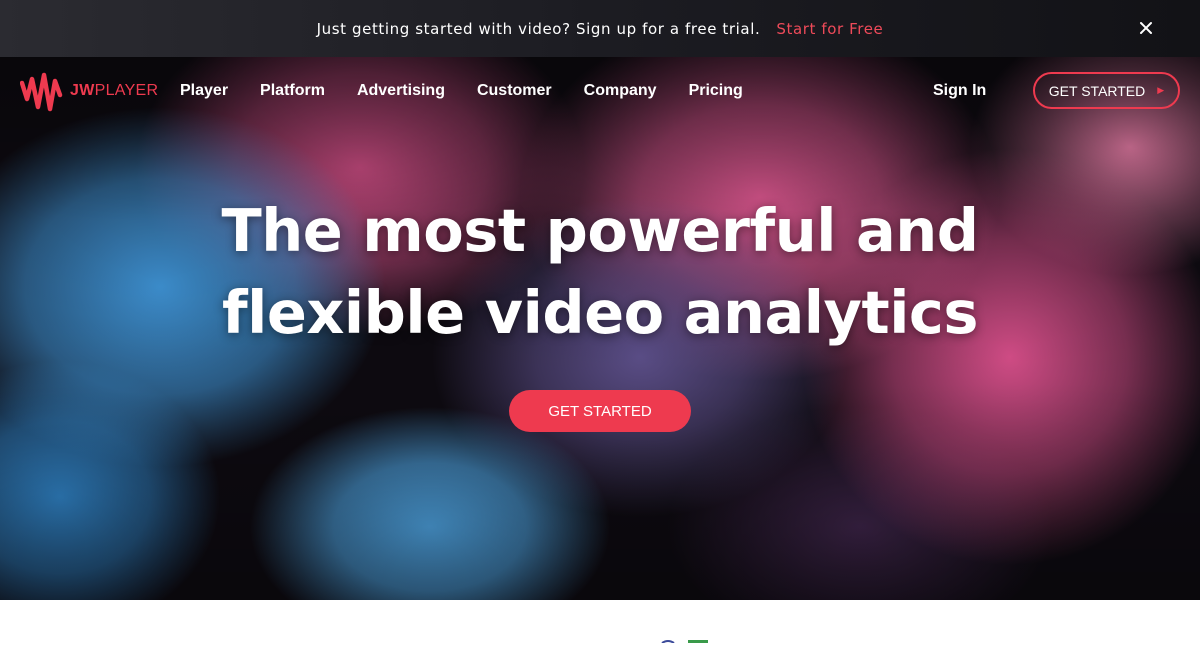 The image size is (1200, 648). Describe the element at coordinates (685, 637) in the screenshot. I see `partial-logo-icon` at that location.